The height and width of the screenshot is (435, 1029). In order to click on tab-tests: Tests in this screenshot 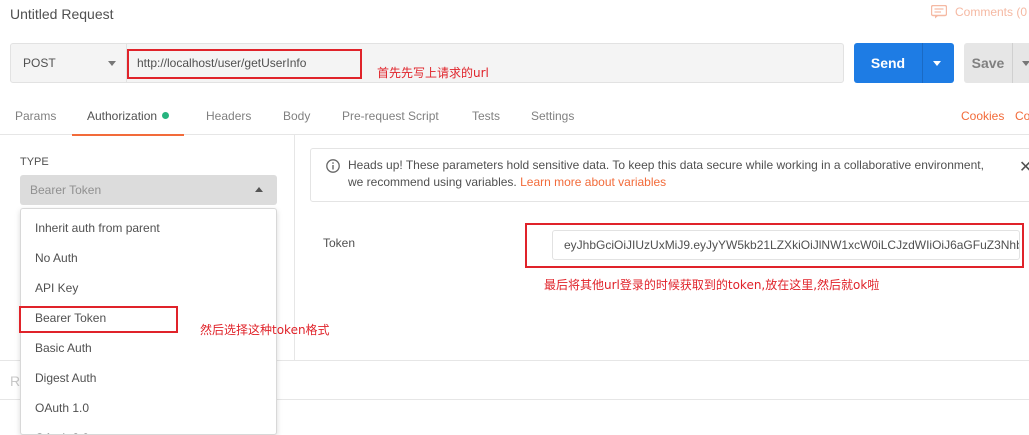, I will do `click(486, 116)`.